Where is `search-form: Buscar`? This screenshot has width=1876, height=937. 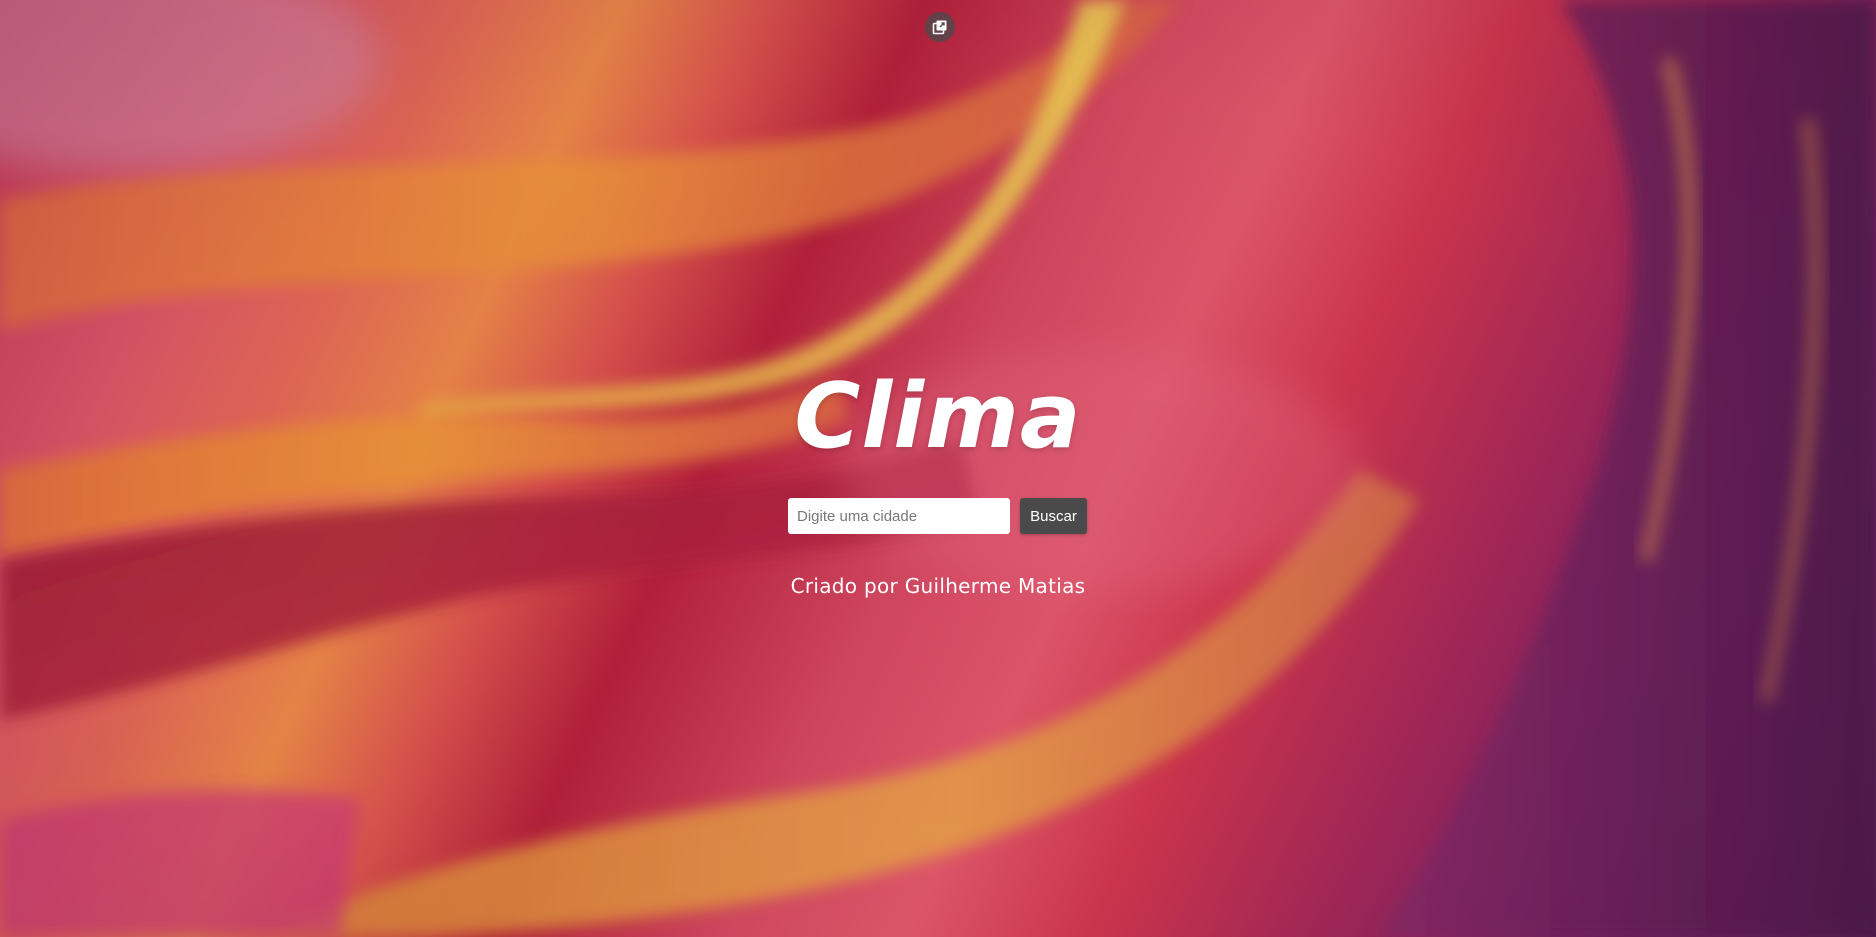 search-form: Buscar is located at coordinates (937, 516).